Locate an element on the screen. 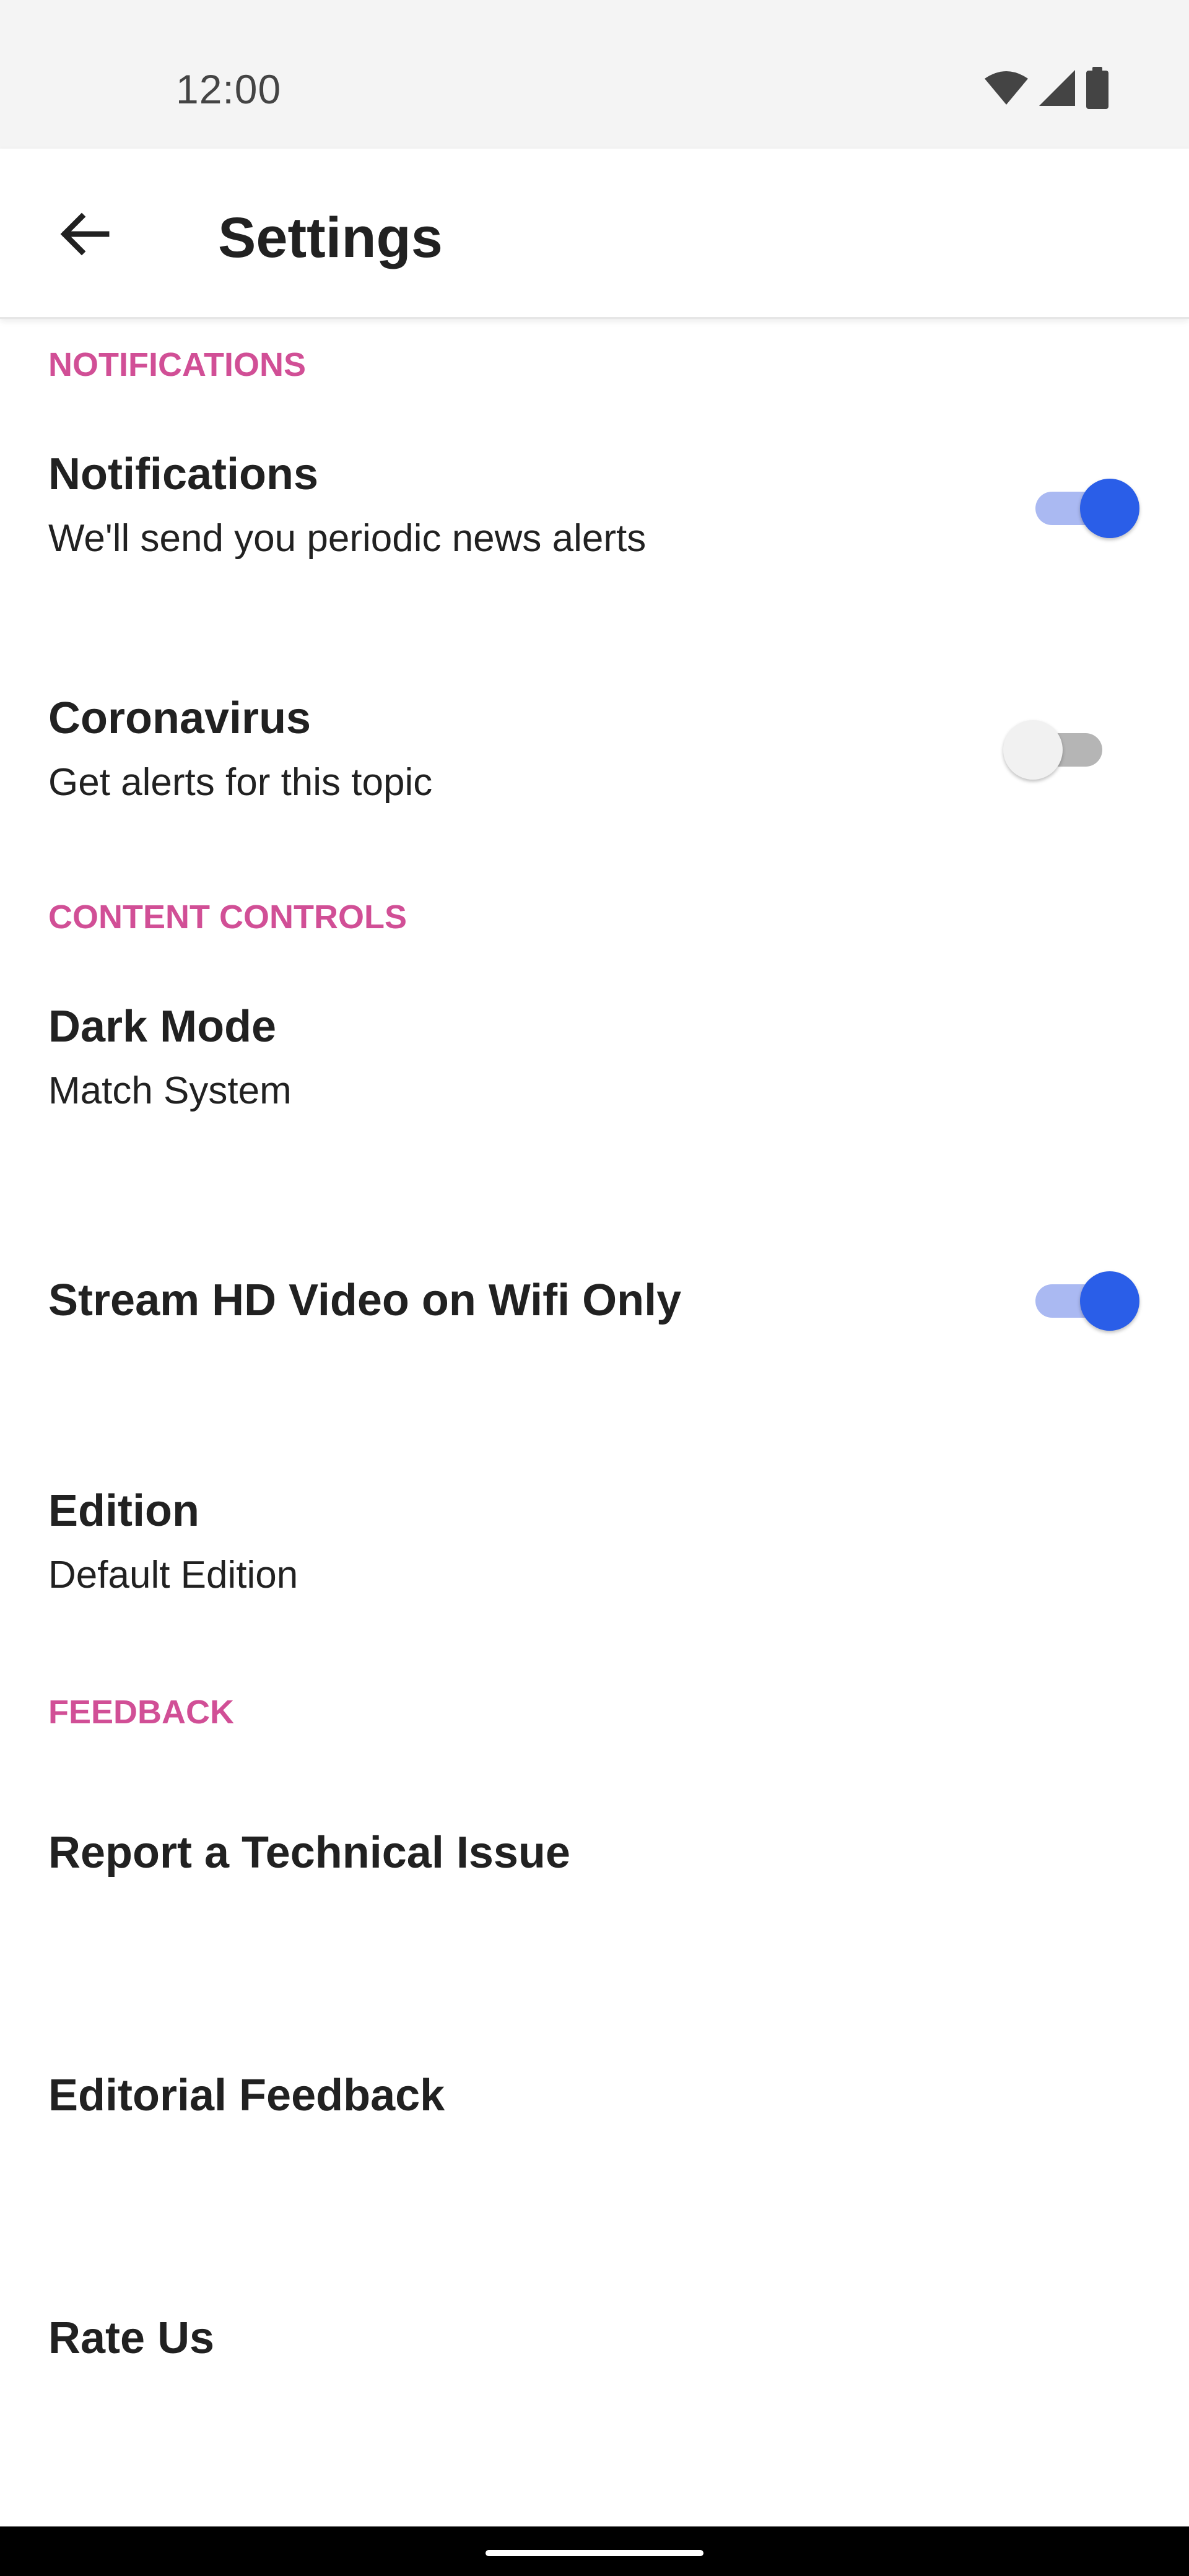 The width and height of the screenshot is (1189, 2576). status-icons is located at coordinates (1046, 89).